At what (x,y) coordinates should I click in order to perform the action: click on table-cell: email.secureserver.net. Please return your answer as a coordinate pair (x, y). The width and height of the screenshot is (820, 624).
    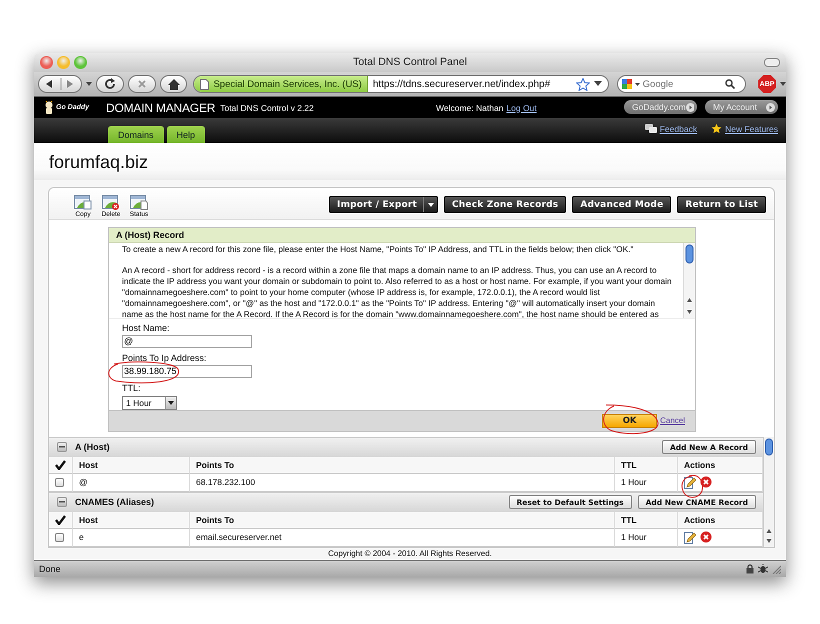
    Looking at the image, I should click on (402, 537).